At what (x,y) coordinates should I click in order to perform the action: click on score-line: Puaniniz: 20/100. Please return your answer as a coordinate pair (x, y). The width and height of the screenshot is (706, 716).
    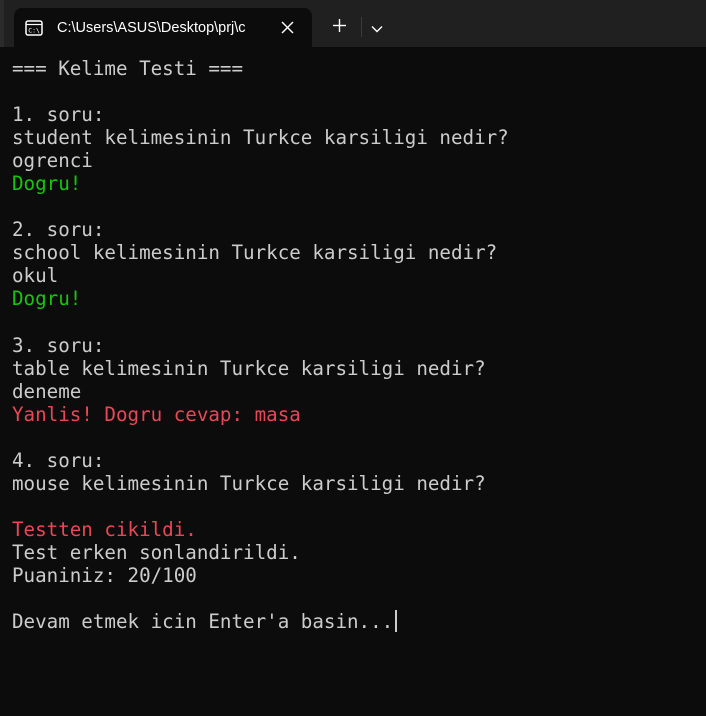
    Looking at the image, I should click on (104, 576).